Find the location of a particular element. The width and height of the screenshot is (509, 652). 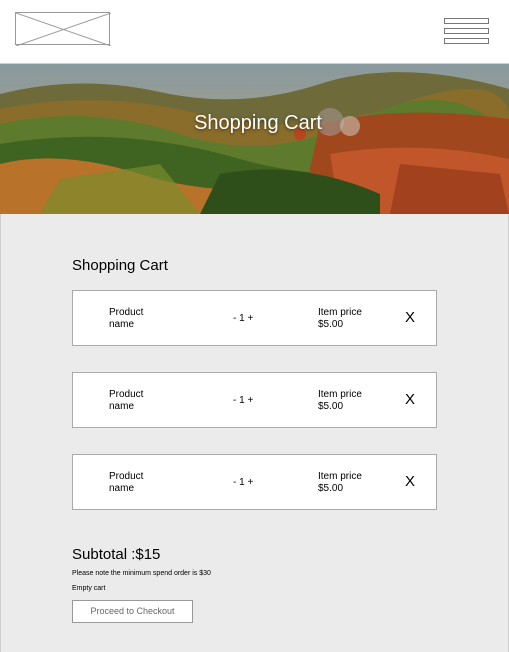

proceed-to-checkout-button: Proceed to Checkout is located at coordinates (132, 611).